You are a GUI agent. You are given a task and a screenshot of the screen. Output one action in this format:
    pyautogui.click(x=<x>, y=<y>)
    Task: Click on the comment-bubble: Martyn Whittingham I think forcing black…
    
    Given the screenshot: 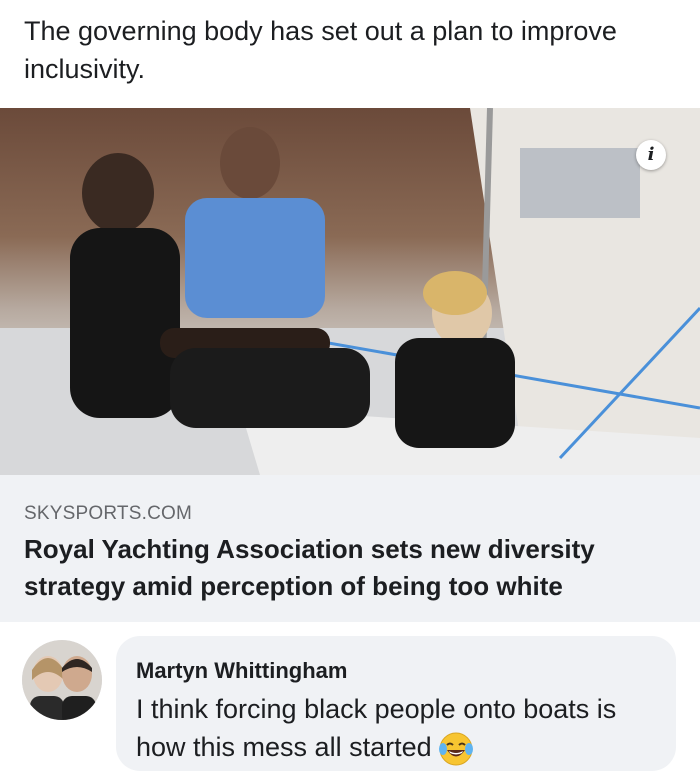 What is the action you would take?
    pyautogui.click(x=396, y=703)
    